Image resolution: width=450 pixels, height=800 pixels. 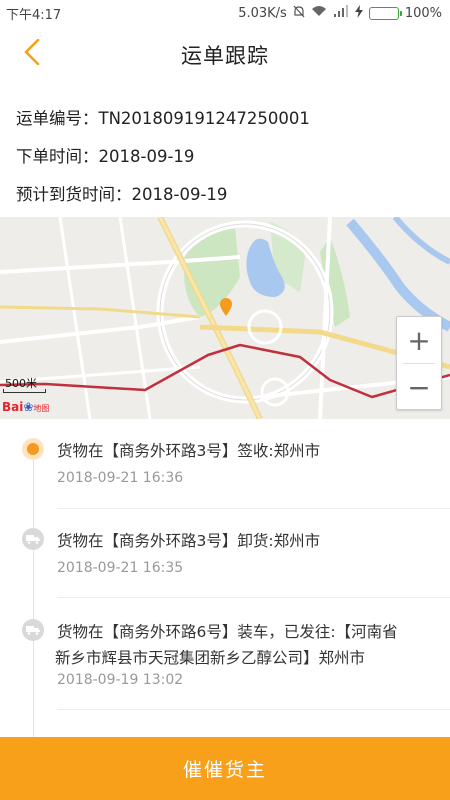 I want to click on chevron-left-icon, so click(x=32, y=53).